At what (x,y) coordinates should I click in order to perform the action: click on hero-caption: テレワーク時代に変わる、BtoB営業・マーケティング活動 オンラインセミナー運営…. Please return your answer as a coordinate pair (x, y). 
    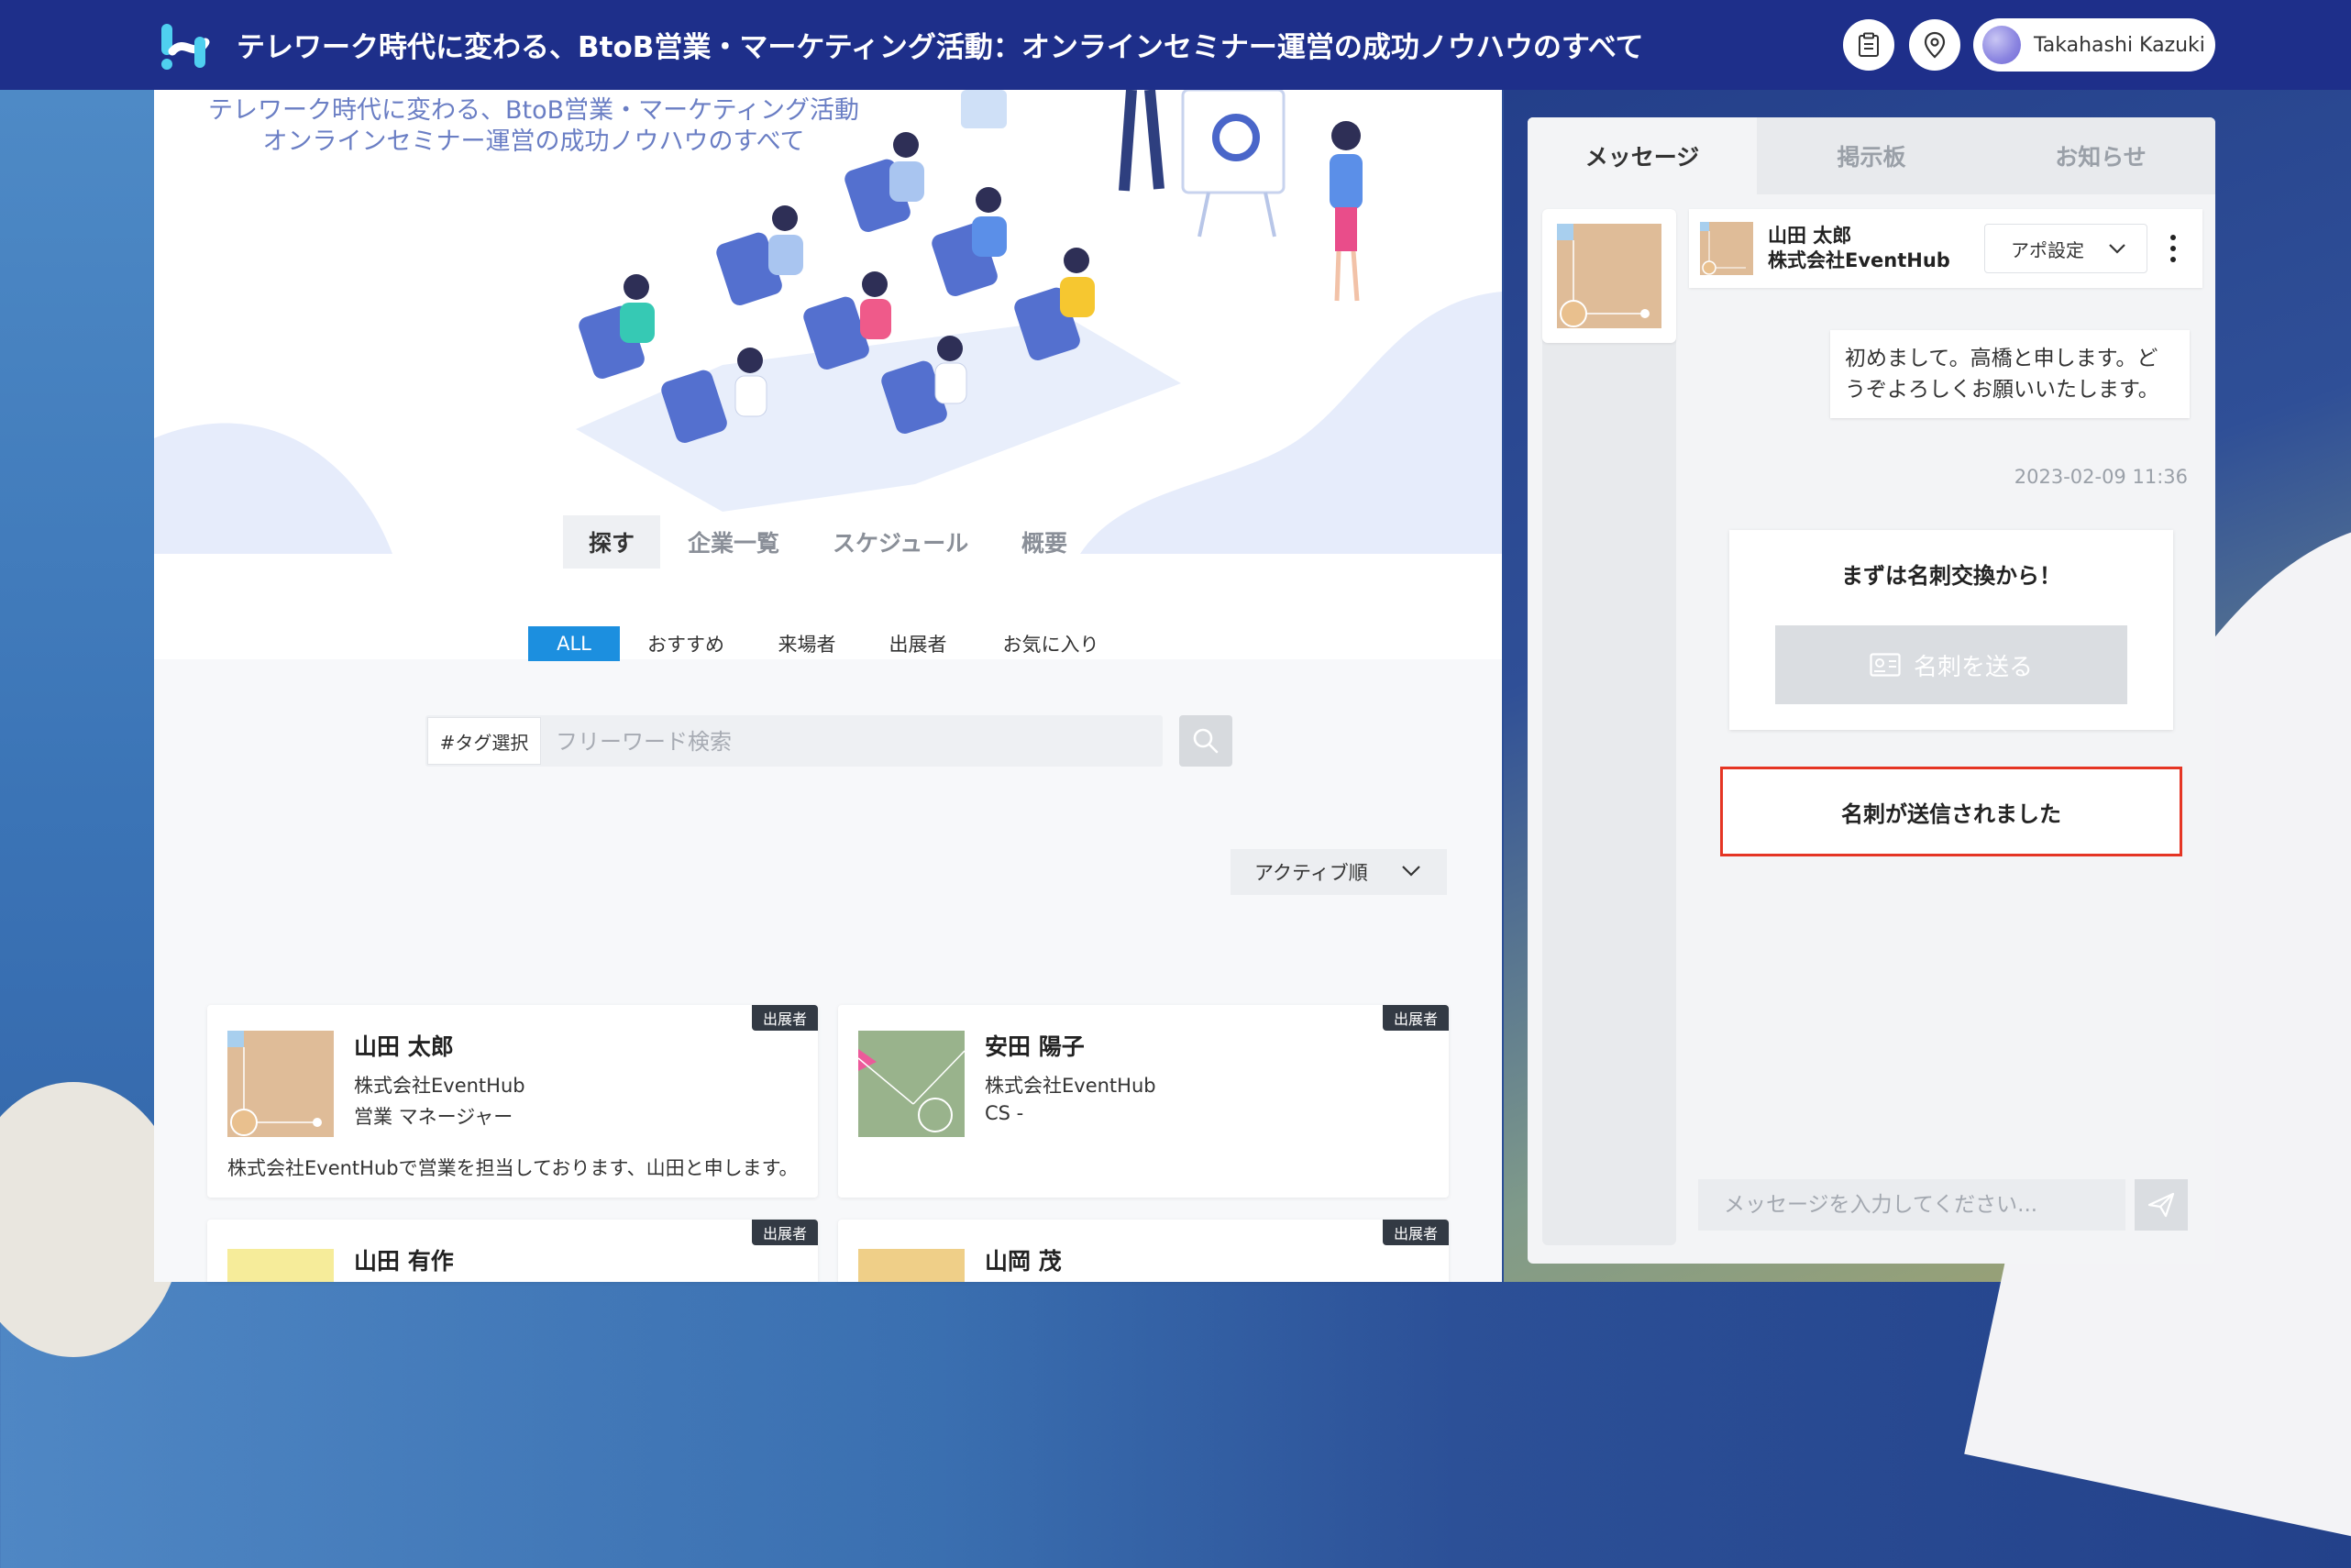
    Looking at the image, I should click on (533, 127).